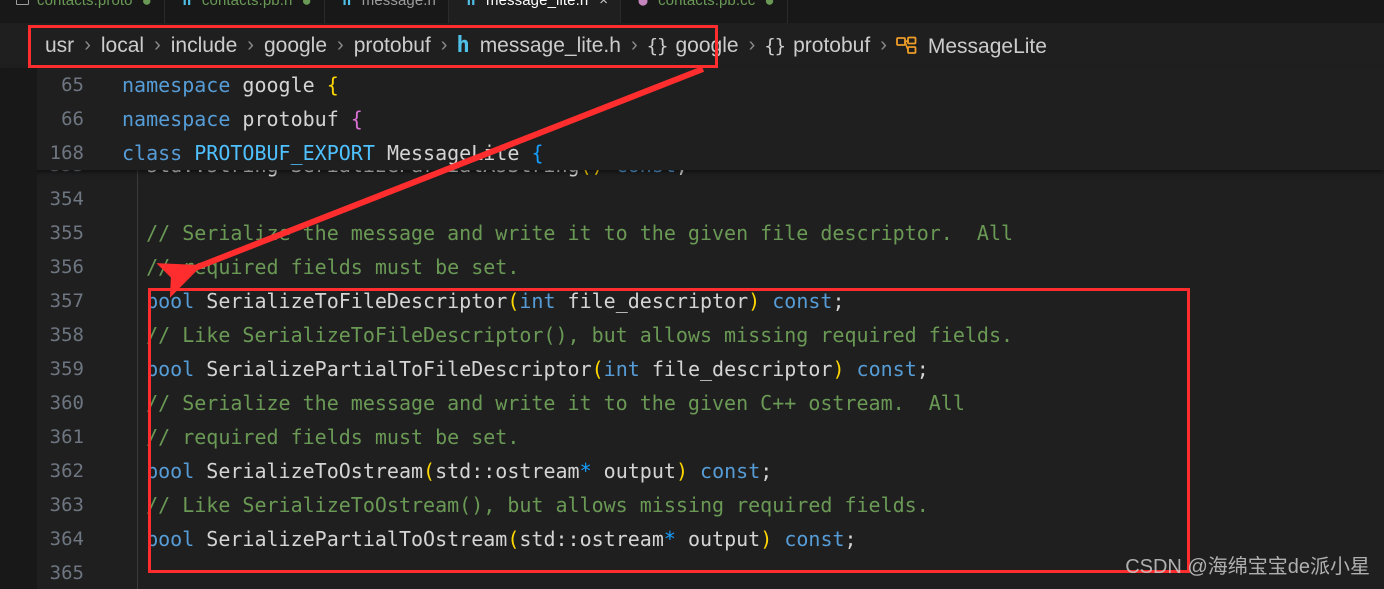 The height and width of the screenshot is (589, 1384). What do you see at coordinates (59, 46) in the screenshot?
I see `breadcrumb-segment-usr: usr` at bounding box center [59, 46].